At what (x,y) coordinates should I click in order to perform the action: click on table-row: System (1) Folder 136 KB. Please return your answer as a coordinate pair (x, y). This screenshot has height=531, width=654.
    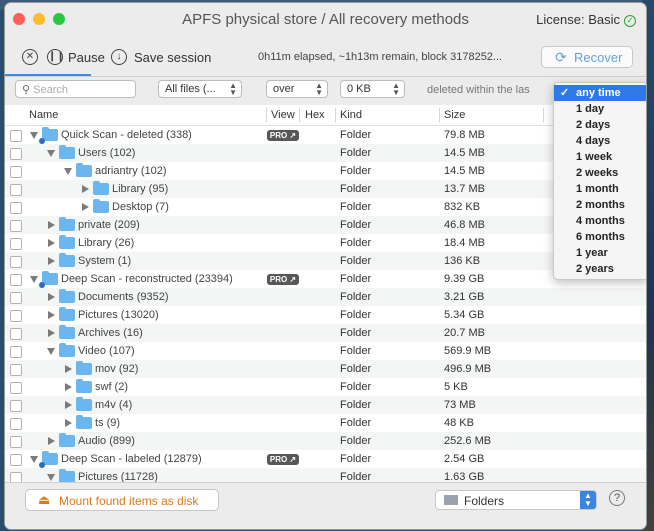
    Looking at the image, I should click on (325, 261).